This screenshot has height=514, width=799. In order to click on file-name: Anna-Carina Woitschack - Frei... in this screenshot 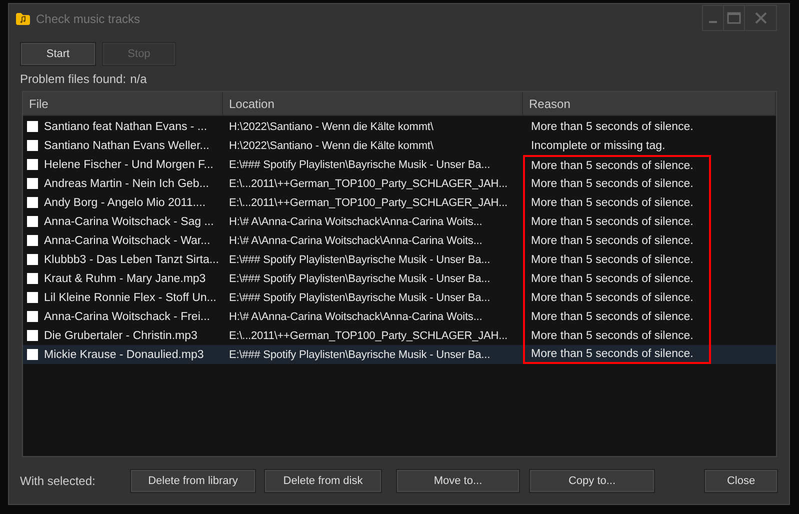, I will do `click(127, 316)`.